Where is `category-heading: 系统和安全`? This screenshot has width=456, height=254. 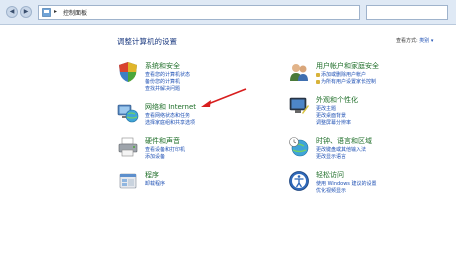
category-heading: 系统和安全 is located at coordinates (162, 66).